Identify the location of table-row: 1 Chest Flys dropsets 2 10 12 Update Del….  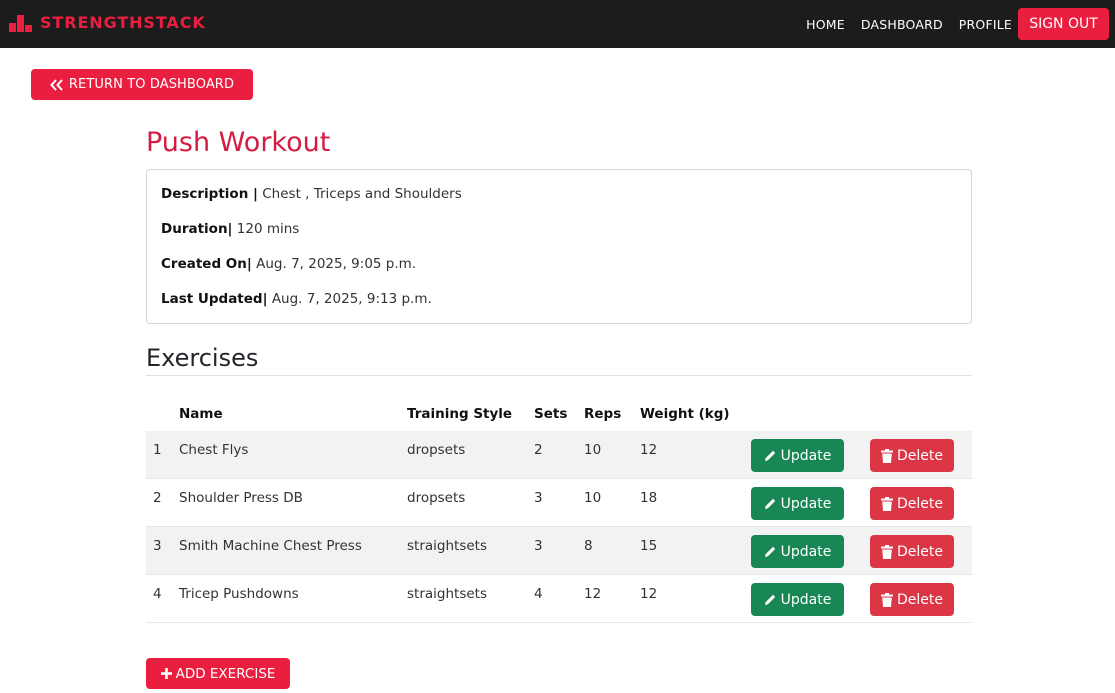
(559, 455).